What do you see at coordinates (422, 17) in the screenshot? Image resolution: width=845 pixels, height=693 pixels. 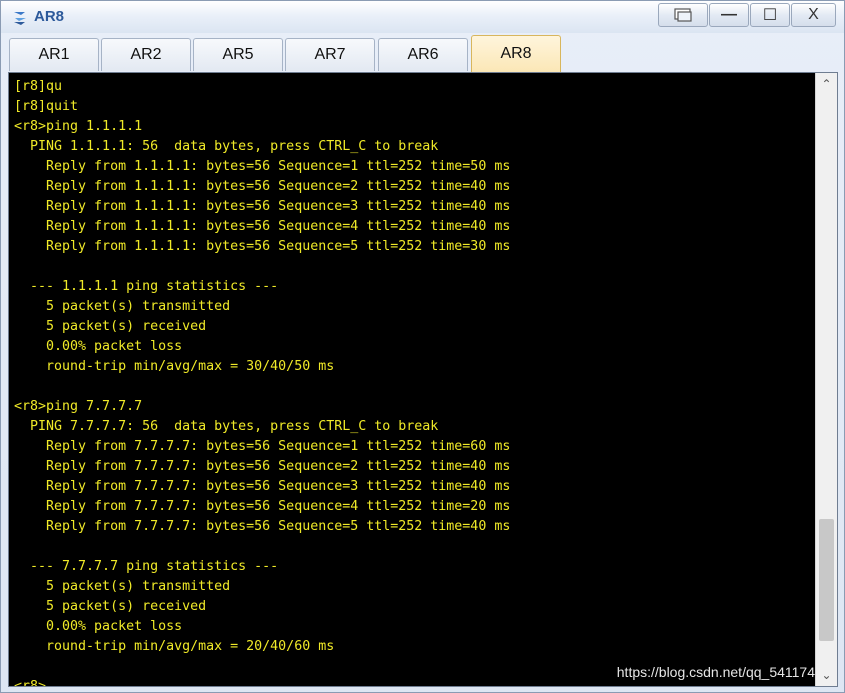 I see `title-bar: AR8 — ☐ X` at bounding box center [422, 17].